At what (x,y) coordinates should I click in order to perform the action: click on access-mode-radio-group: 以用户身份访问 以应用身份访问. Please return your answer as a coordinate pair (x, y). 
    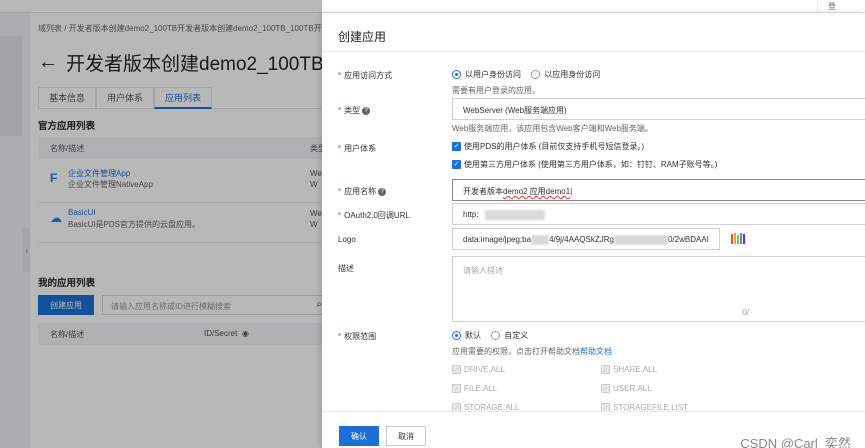
    Looking at the image, I should click on (526, 74).